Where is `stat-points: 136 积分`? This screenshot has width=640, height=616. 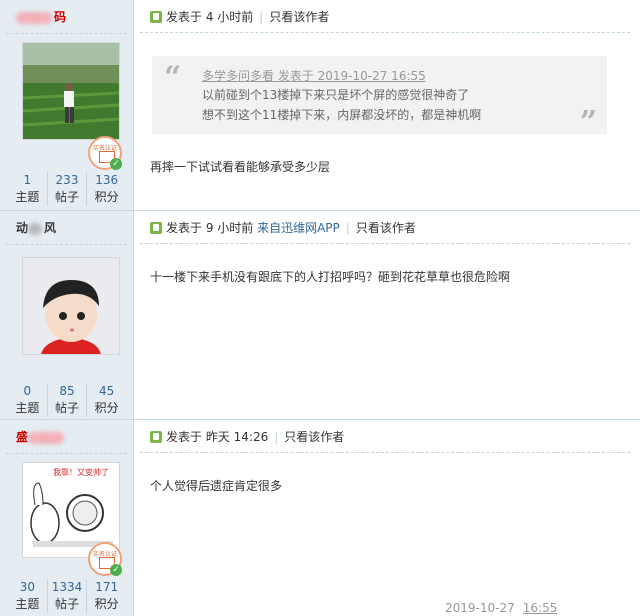 stat-points: 136 积分 is located at coordinates (106, 189).